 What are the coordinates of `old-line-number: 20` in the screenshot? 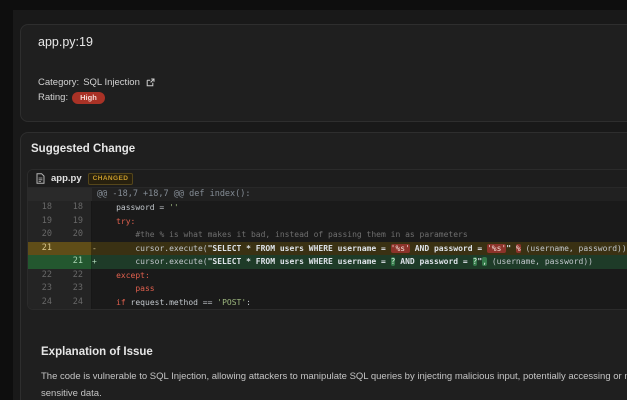 It's located at (44, 235).